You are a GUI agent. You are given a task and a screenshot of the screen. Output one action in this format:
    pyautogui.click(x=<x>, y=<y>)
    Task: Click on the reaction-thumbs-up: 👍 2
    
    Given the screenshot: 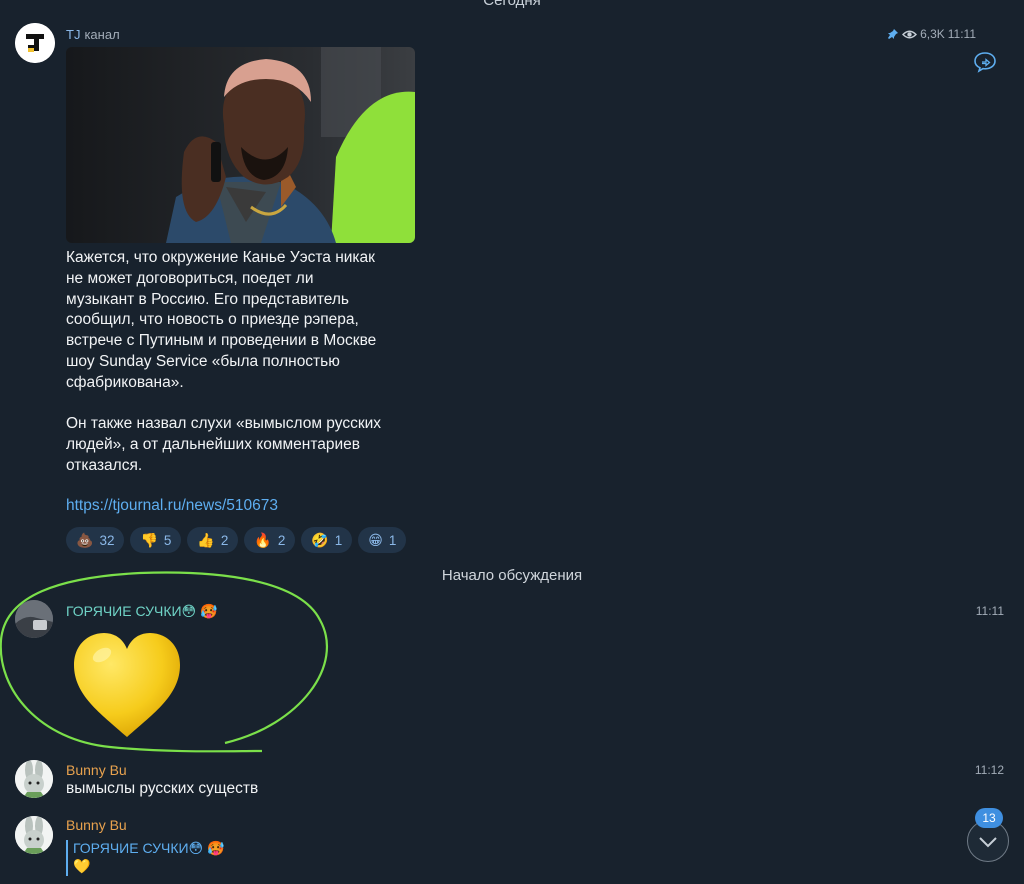 What is the action you would take?
    pyautogui.click(x=213, y=540)
    